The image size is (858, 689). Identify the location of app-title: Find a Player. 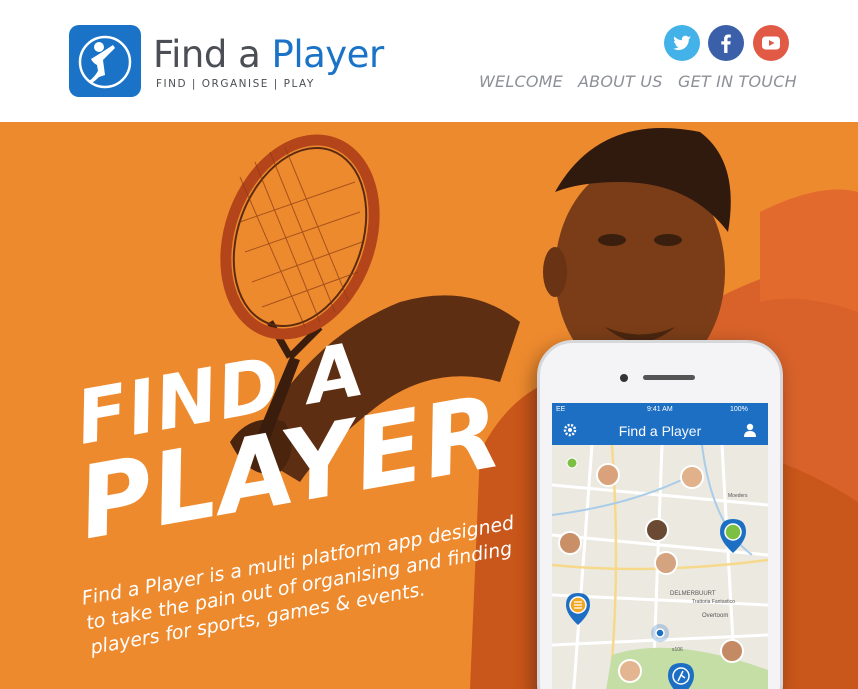
(660, 431).